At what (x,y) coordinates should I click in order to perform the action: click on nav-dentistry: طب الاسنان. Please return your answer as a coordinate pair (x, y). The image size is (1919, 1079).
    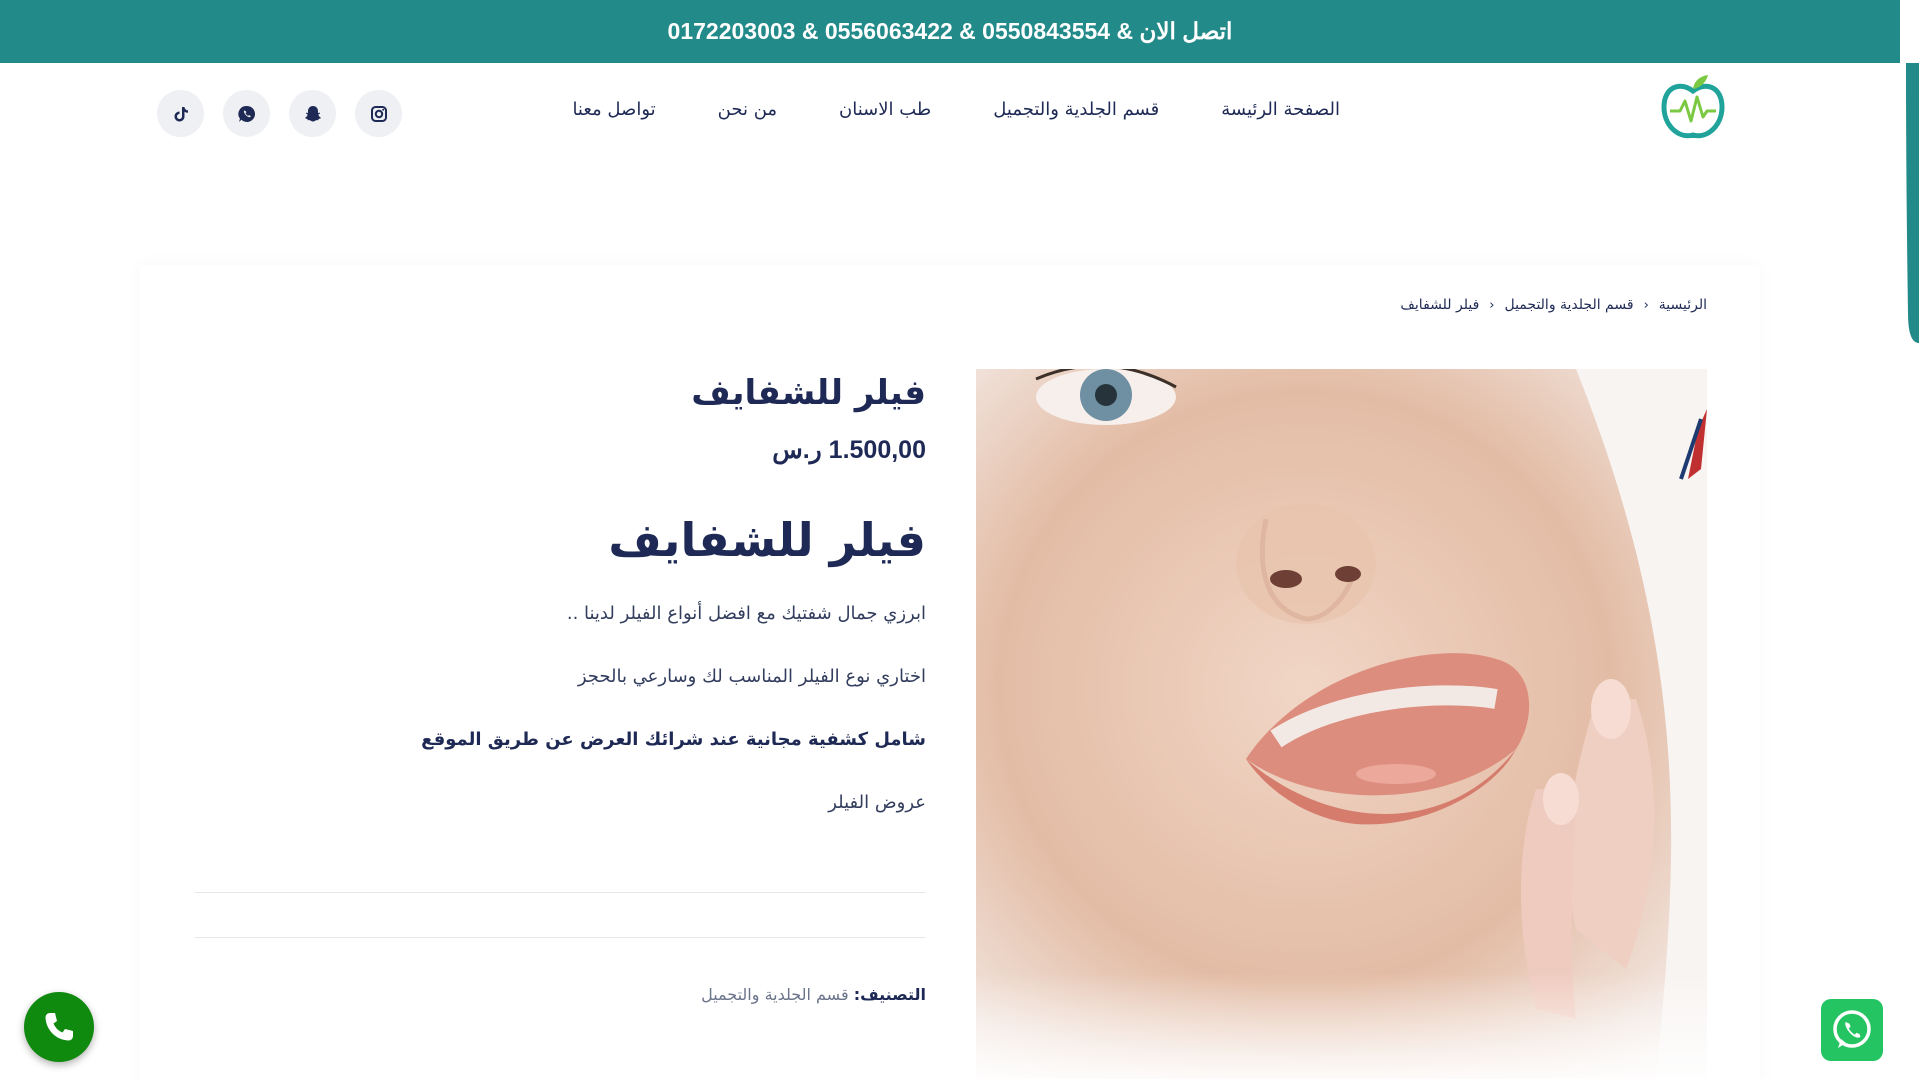
    Looking at the image, I should click on (885, 109).